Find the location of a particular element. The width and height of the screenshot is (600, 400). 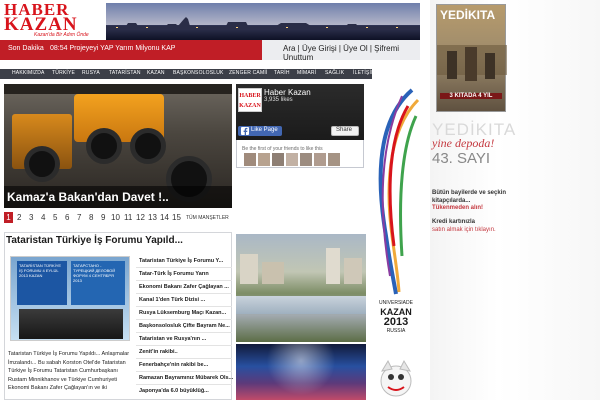

universiade-label: UNIVERSIADE is located at coordinates (396, 303).